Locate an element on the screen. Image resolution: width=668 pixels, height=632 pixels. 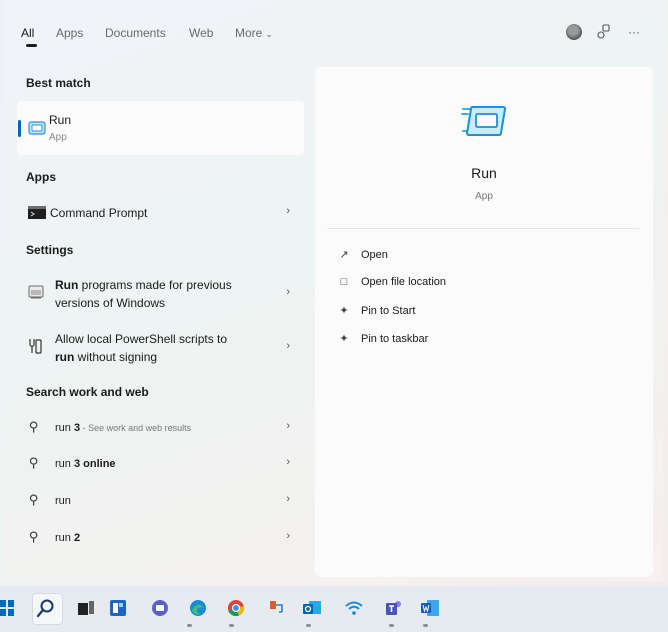
tab-more-label: More is located at coordinates (249, 33).